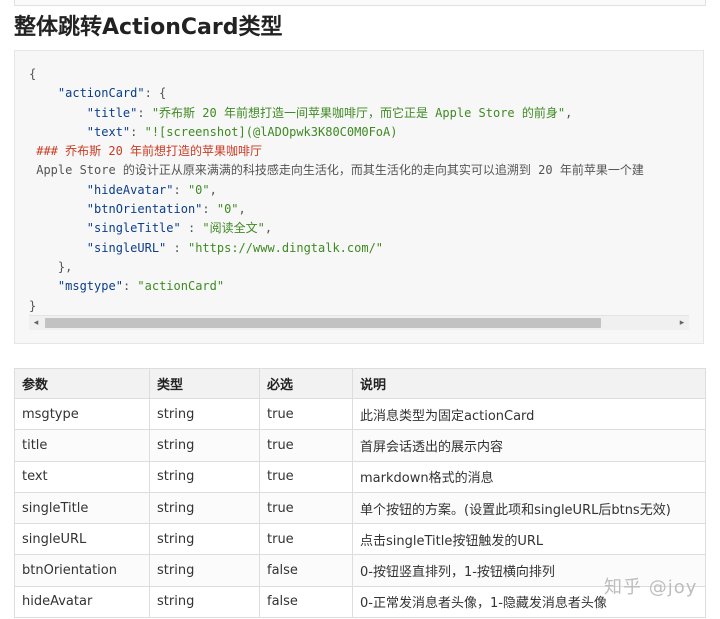 The image size is (720, 619). Describe the element at coordinates (51, 266) in the screenshot. I see `code-token: },` at that location.